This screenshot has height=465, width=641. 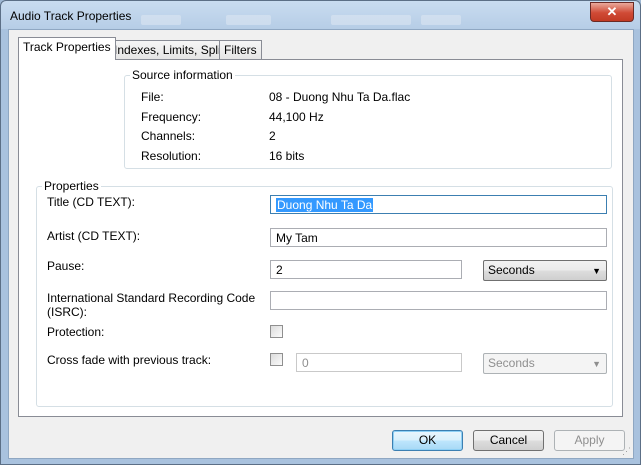 I want to click on window-title: Audio Track Properties, so click(x=71, y=16).